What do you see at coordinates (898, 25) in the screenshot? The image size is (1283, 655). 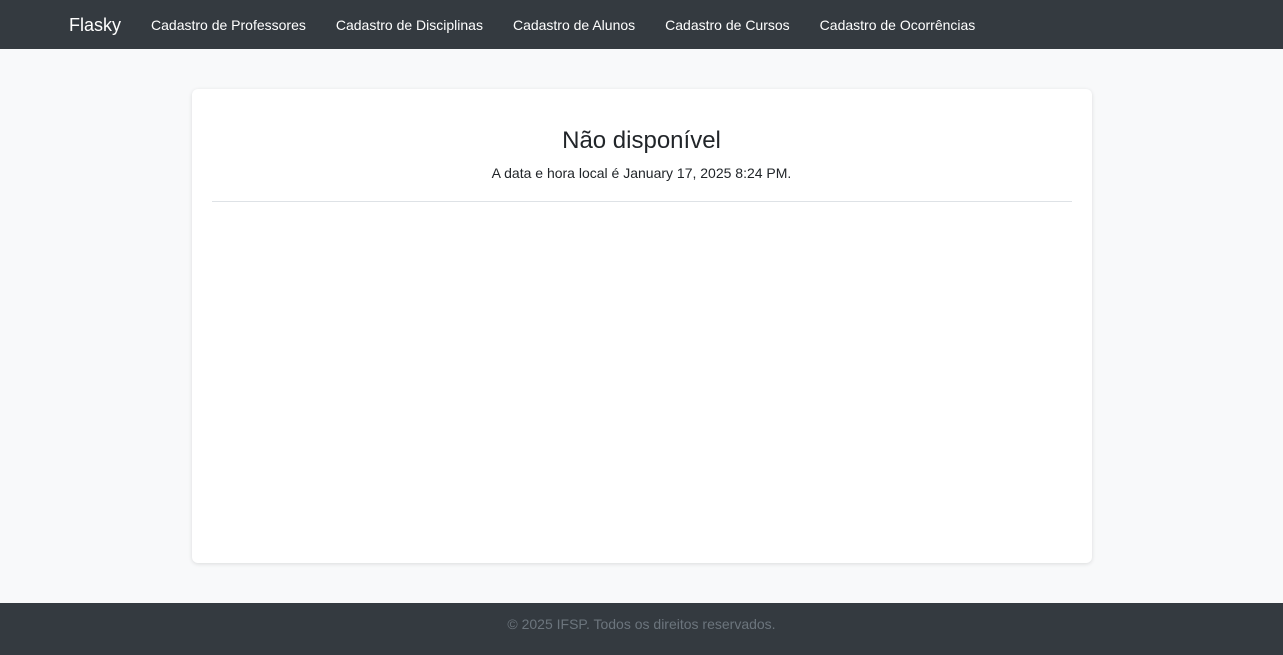 I see `nav-link-ocorrencias: Cadastro de Ocorrências` at bounding box center [898, 25].